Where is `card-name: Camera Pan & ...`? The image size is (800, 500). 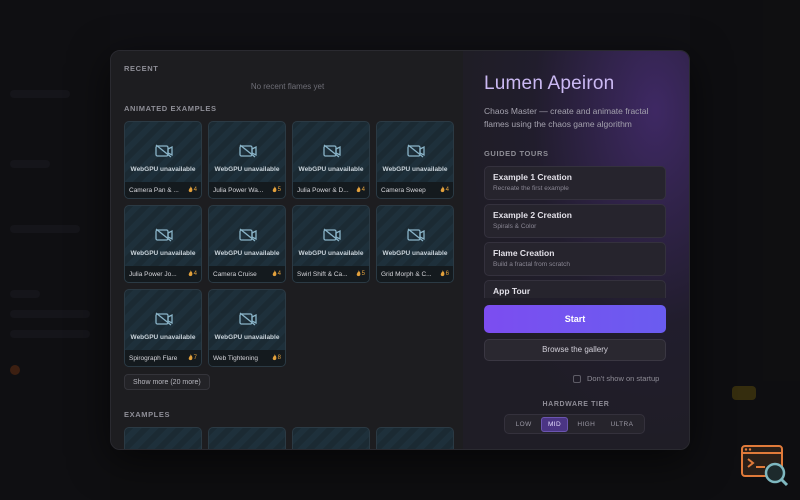
card-name: Camera Pan & ... is located at coordinates (154, 190).